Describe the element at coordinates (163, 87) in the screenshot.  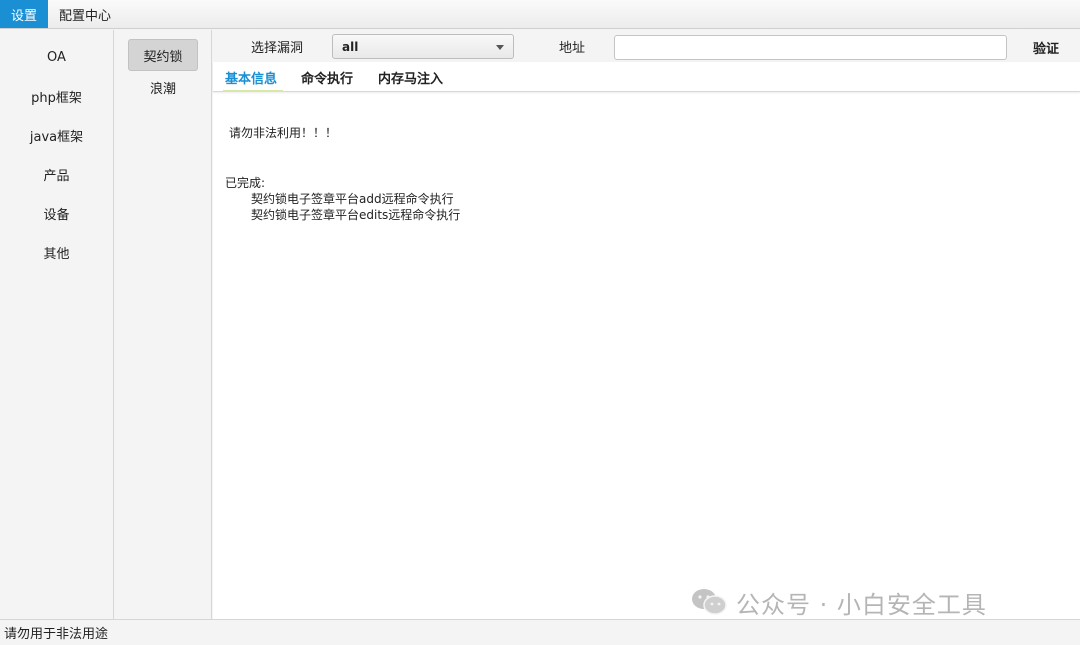
I see `vendor-item-inspur: 浪潮` at that location.